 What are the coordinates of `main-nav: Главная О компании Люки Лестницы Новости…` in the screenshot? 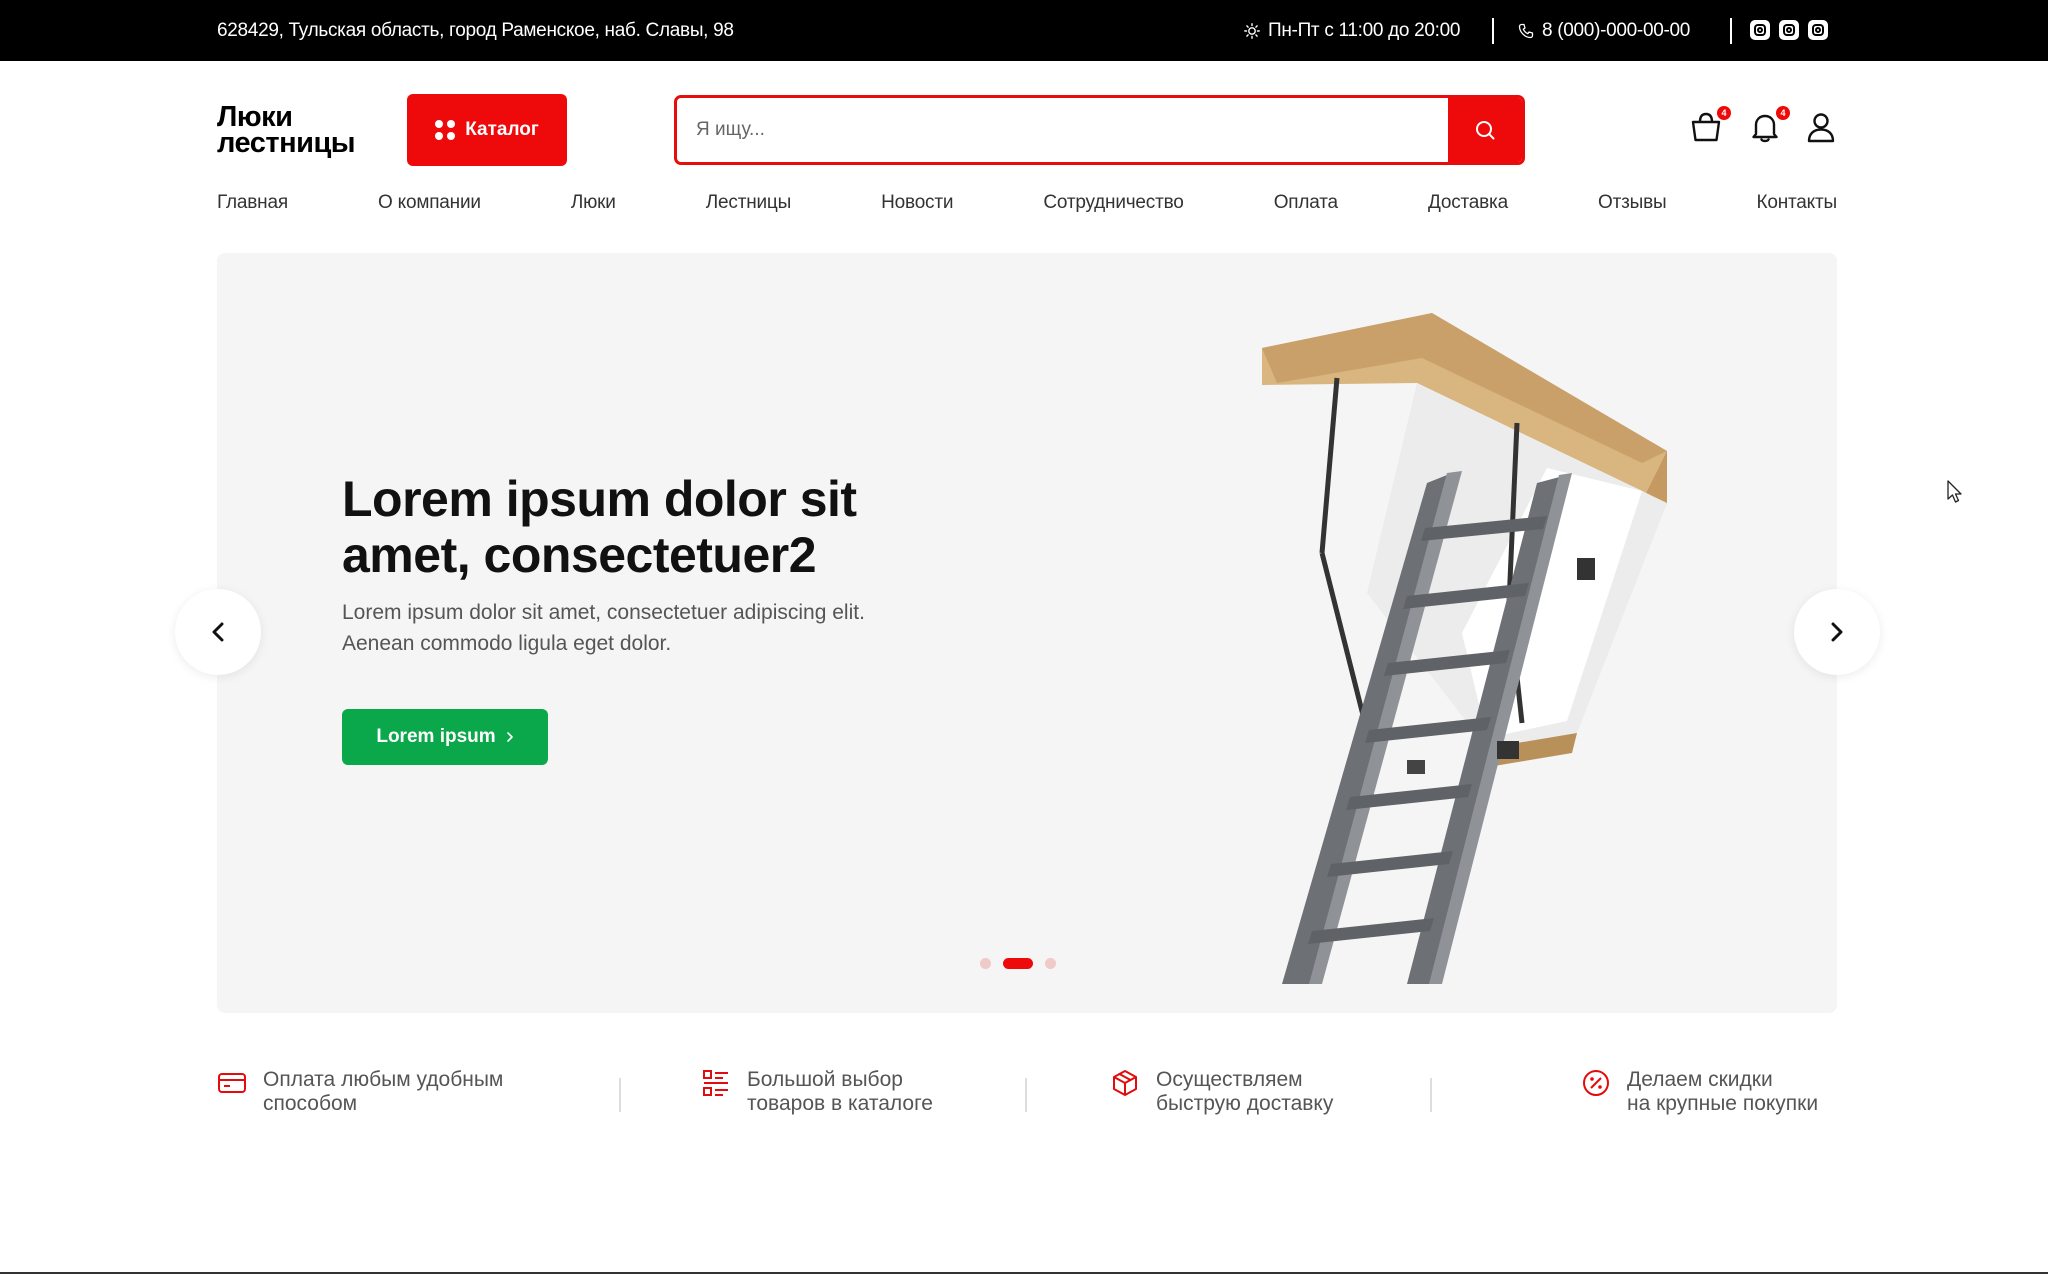 It's located at (1027, 203).